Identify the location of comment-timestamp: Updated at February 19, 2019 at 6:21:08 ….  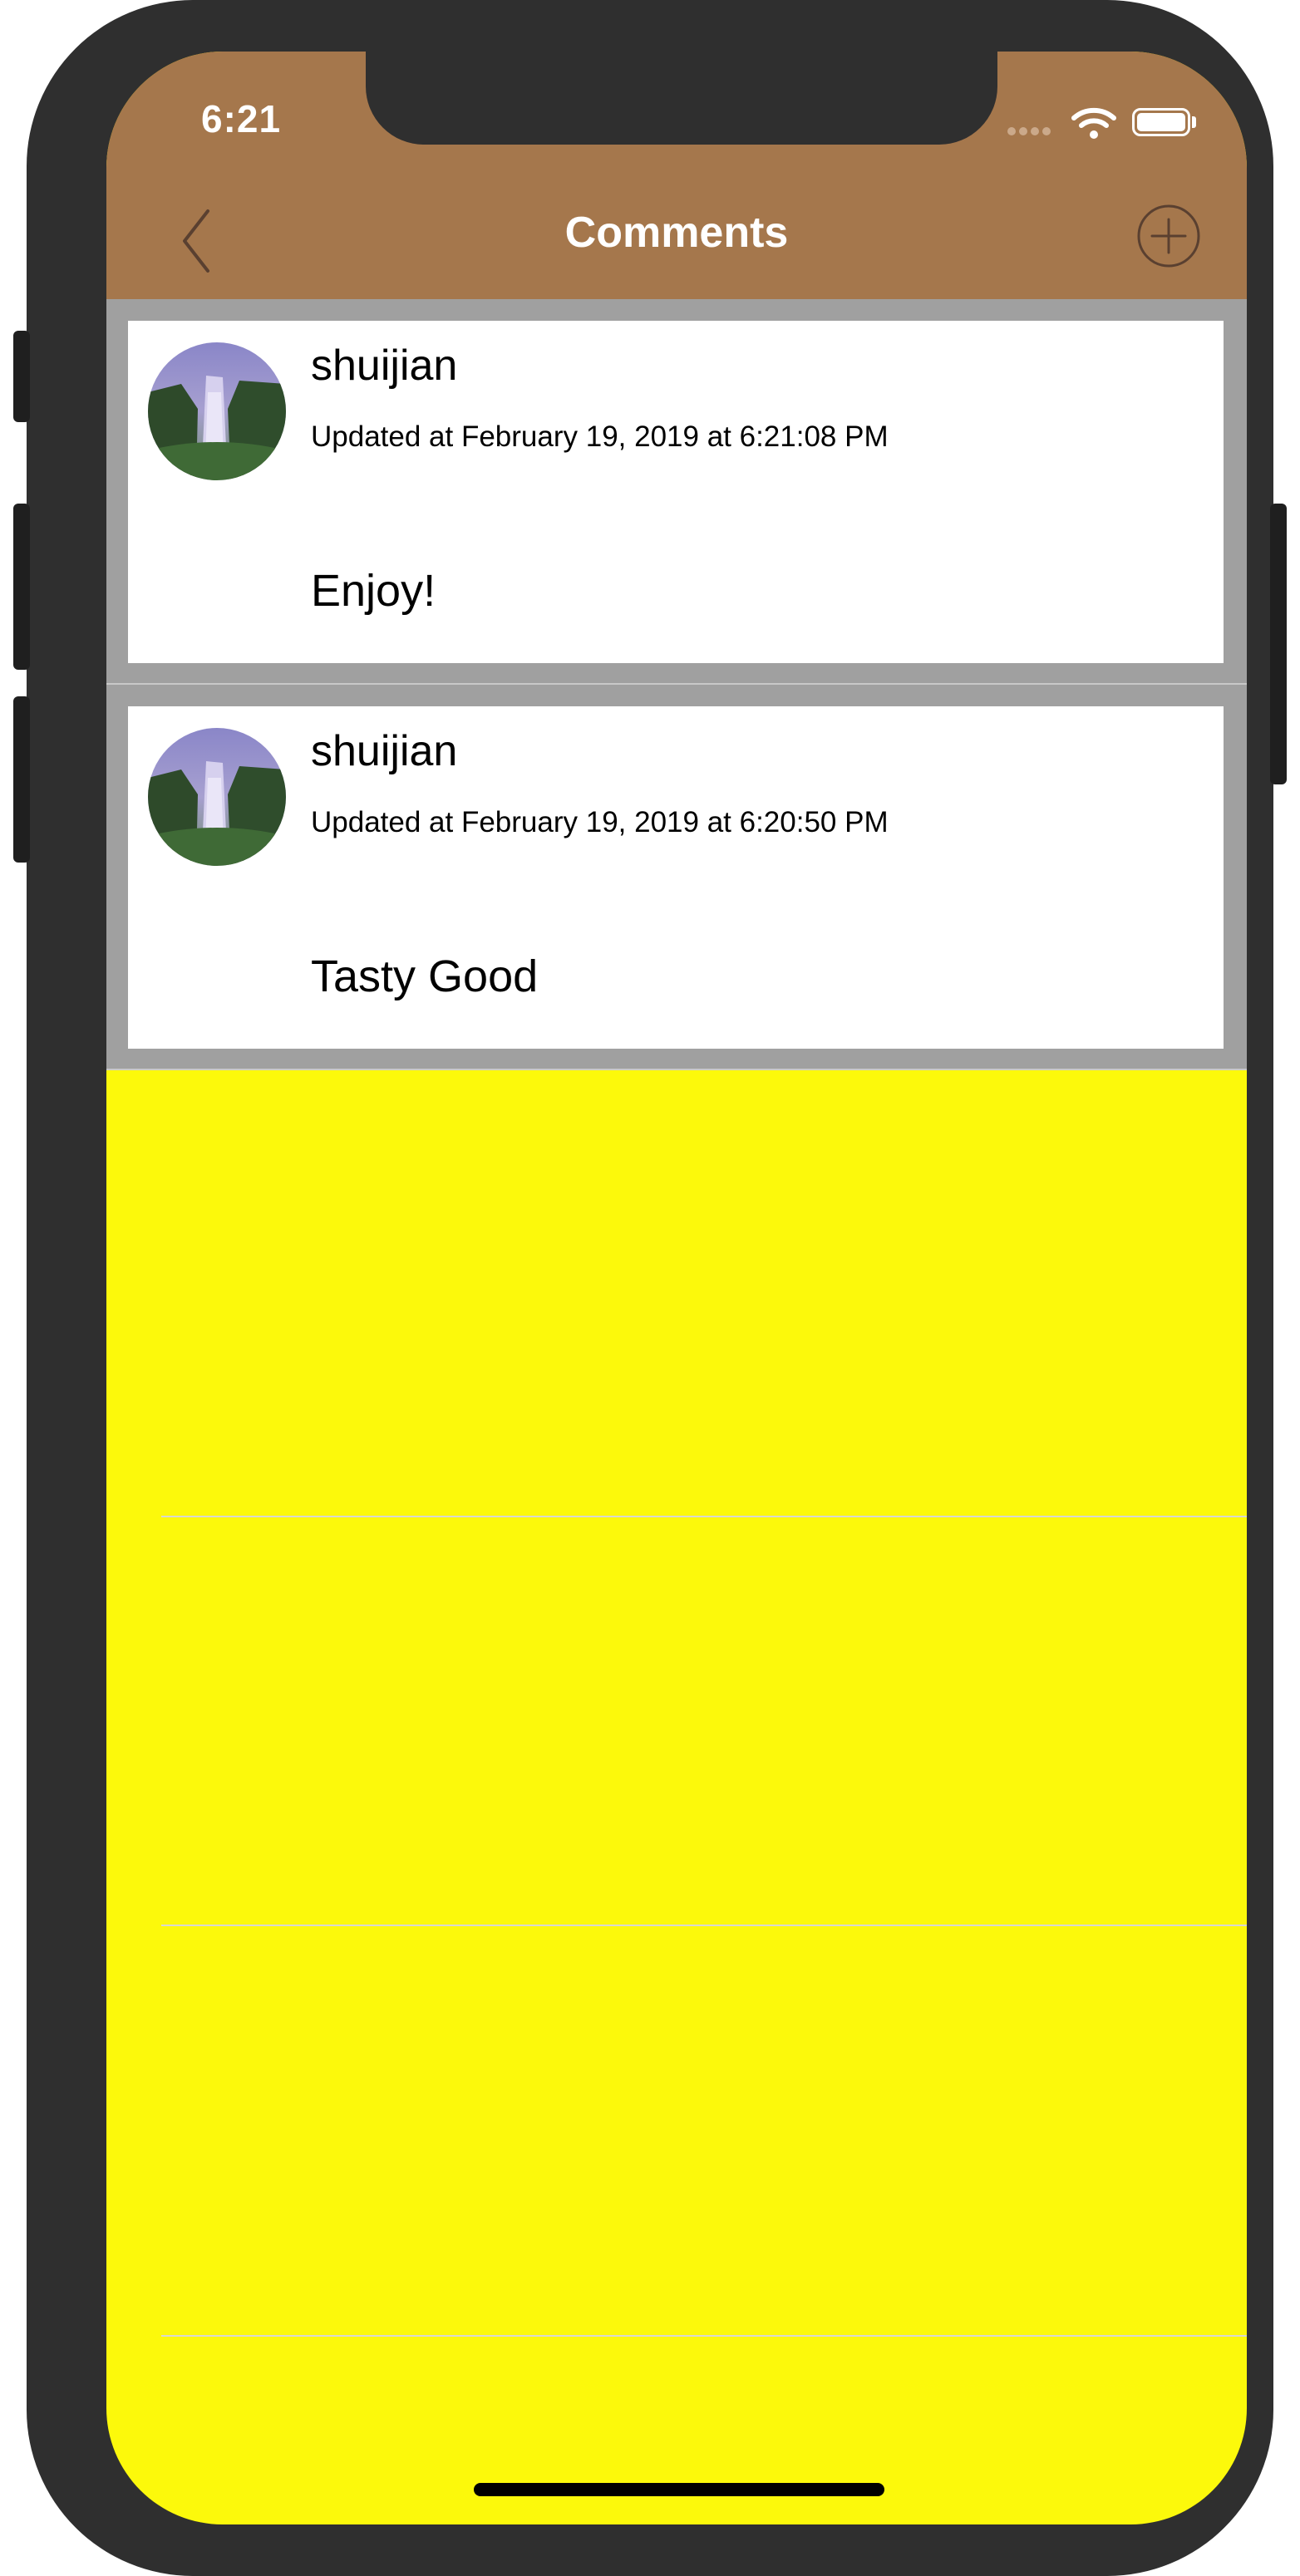
(600, 436).